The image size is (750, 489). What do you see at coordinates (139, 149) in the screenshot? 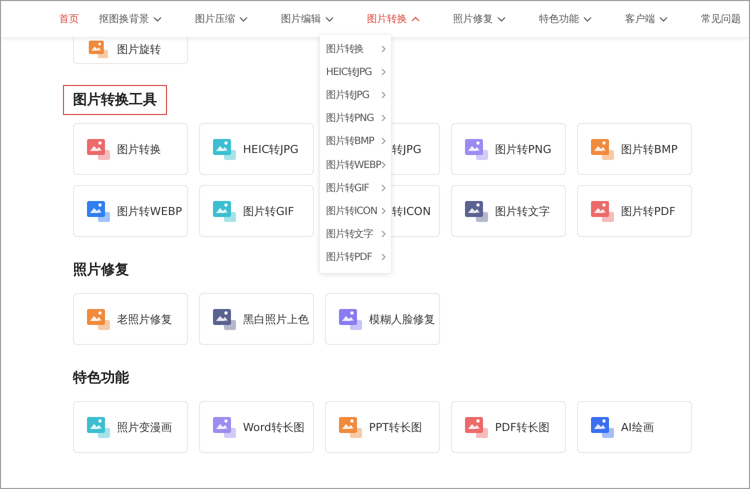
I see `card-label: 图片转换` at bounding box center [139, 149].